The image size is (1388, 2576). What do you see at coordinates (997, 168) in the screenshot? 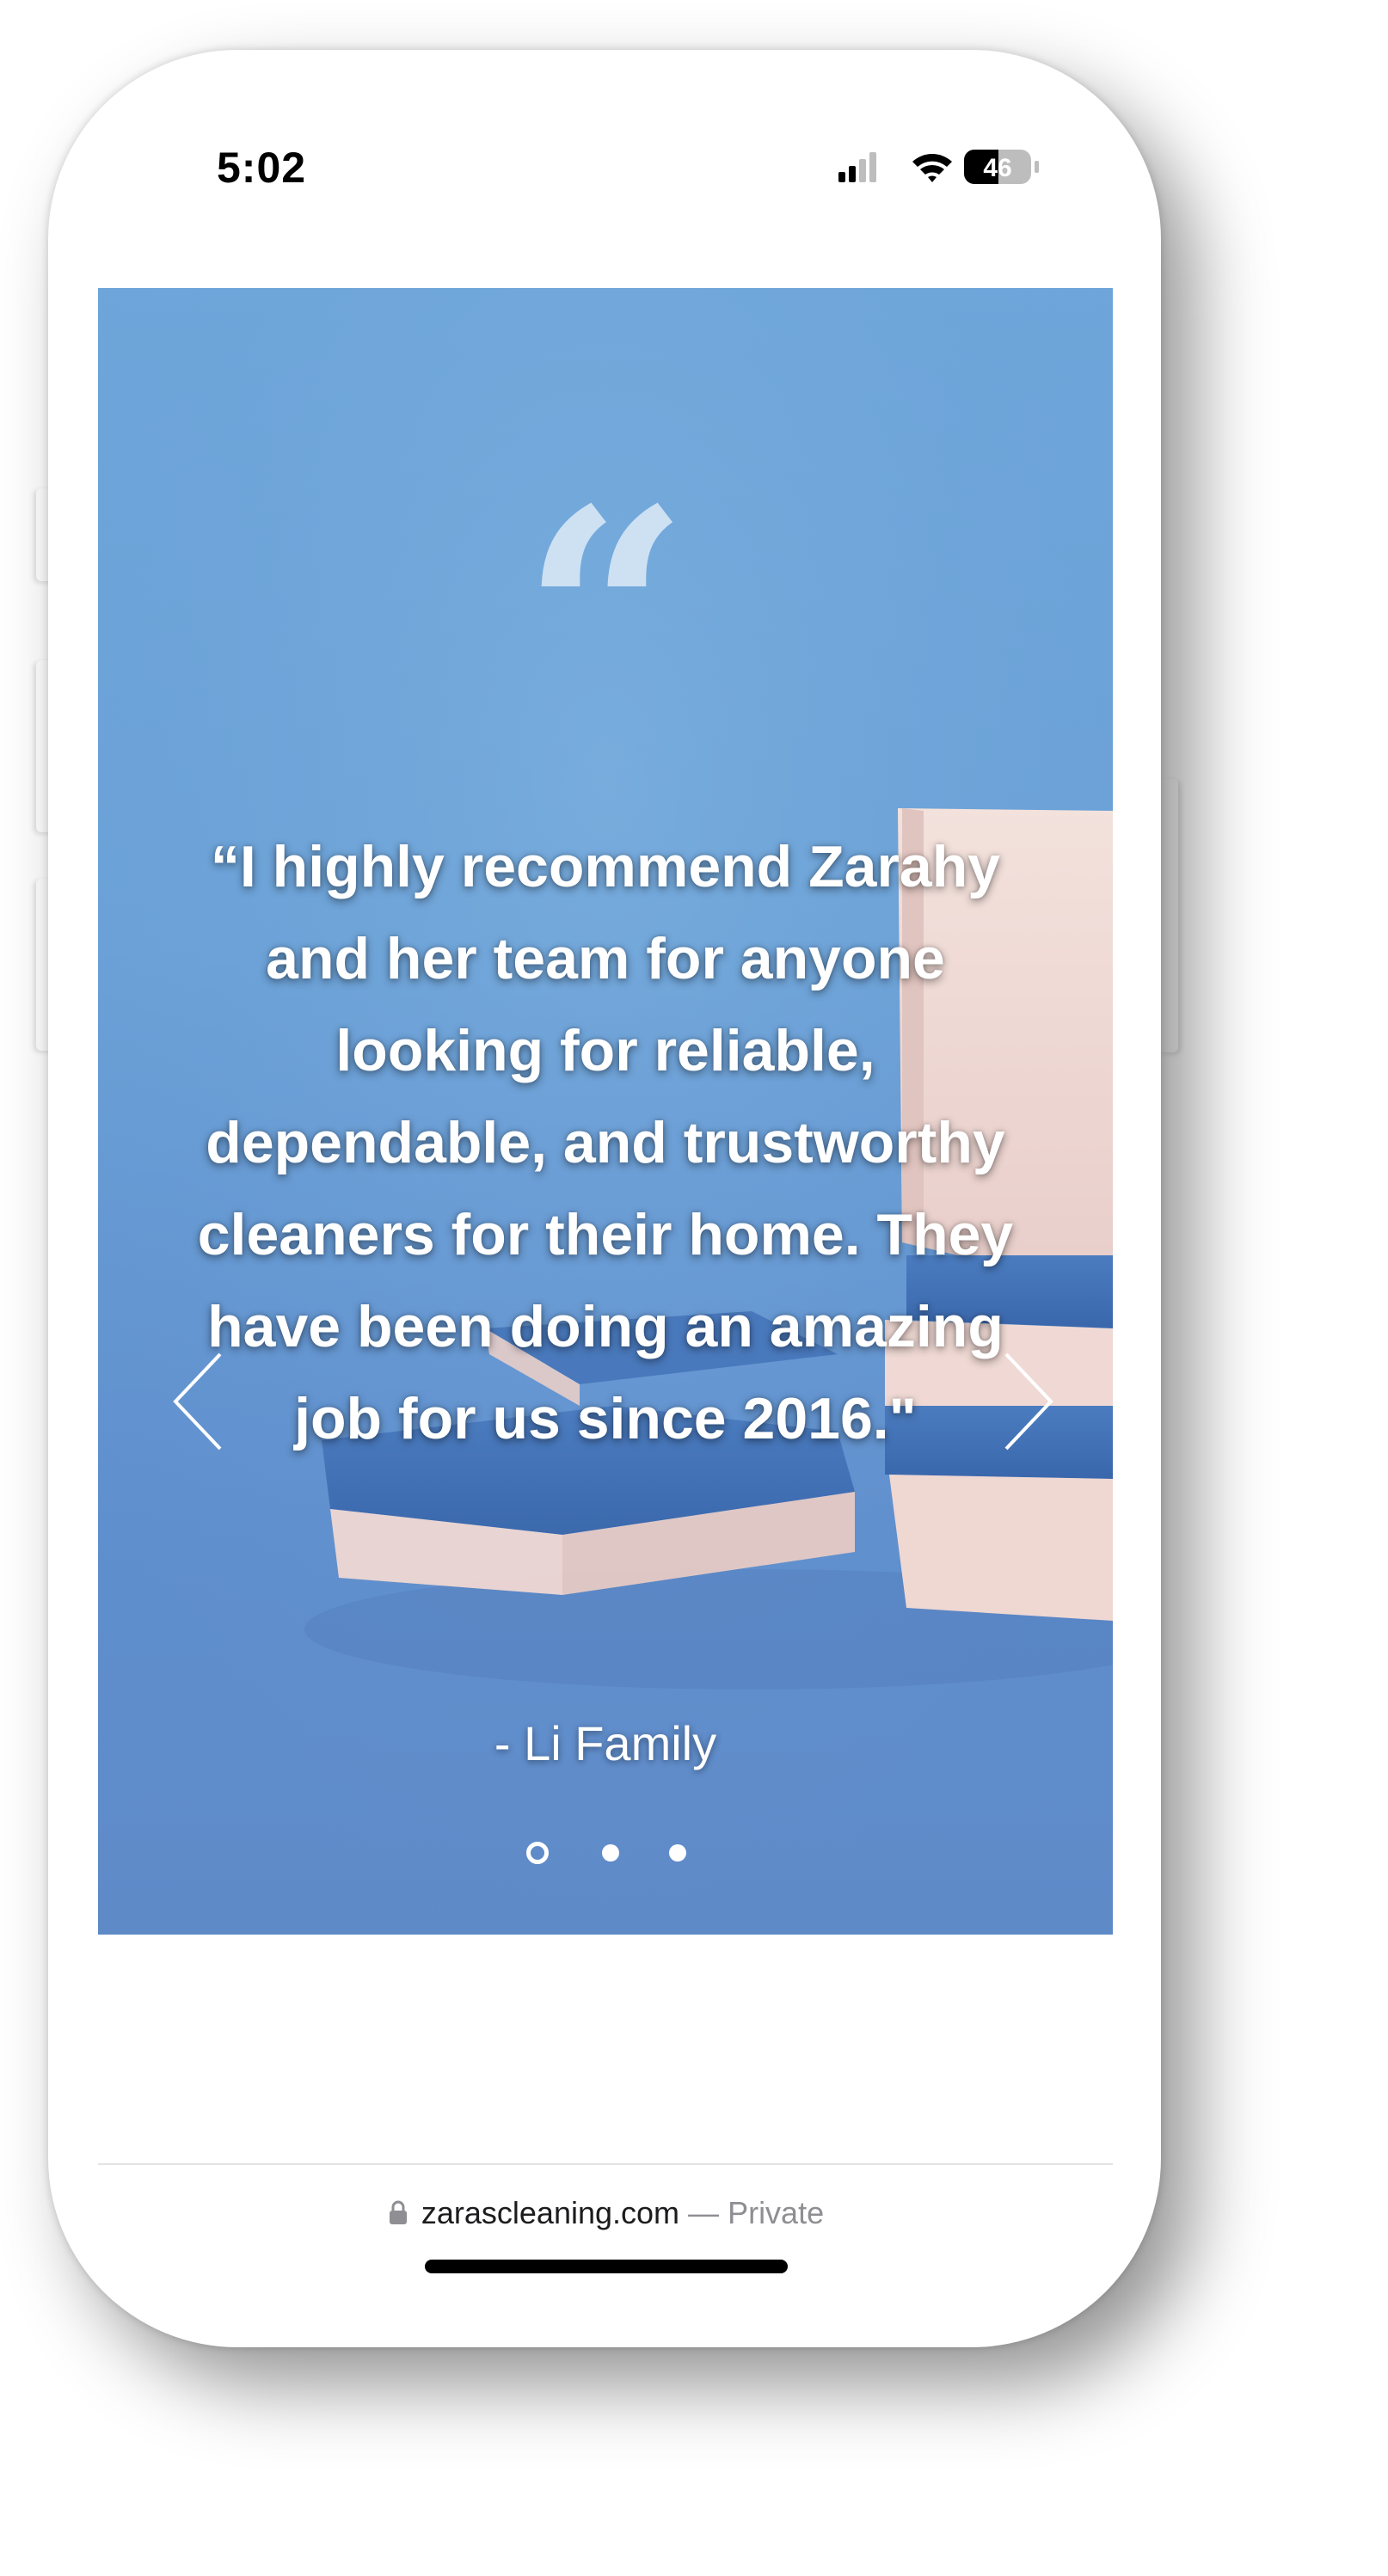
I see `battery-level: 46` at bounding box center [997, 168].